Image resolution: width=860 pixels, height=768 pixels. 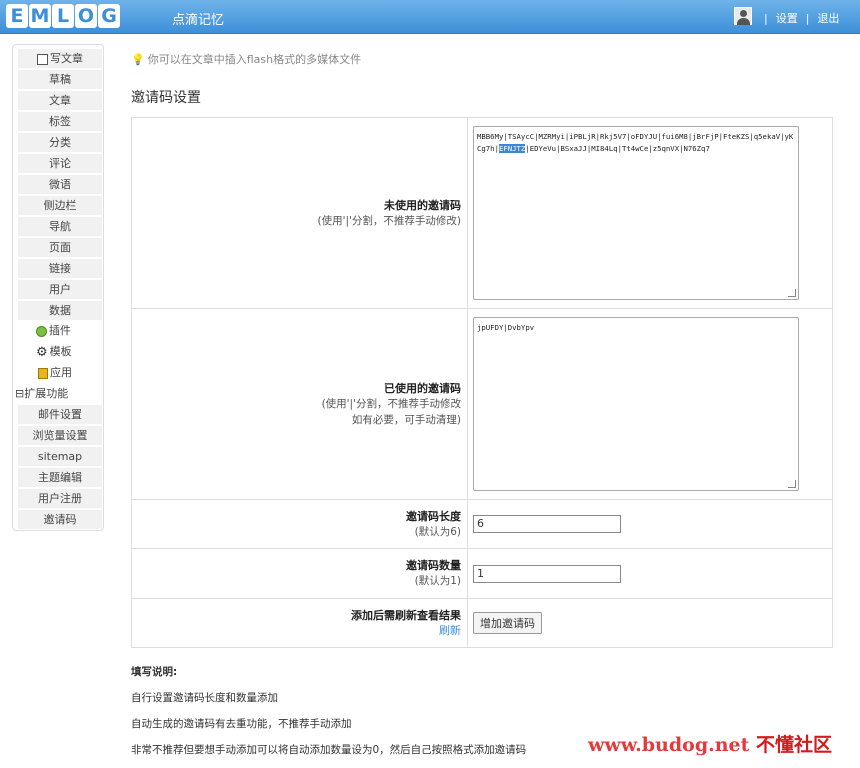 What do you see at coordinates (299, 573) in the screenshot?
I see `field-label: 邀请码数量 (默认为1)` at bounding box center [299, 573].